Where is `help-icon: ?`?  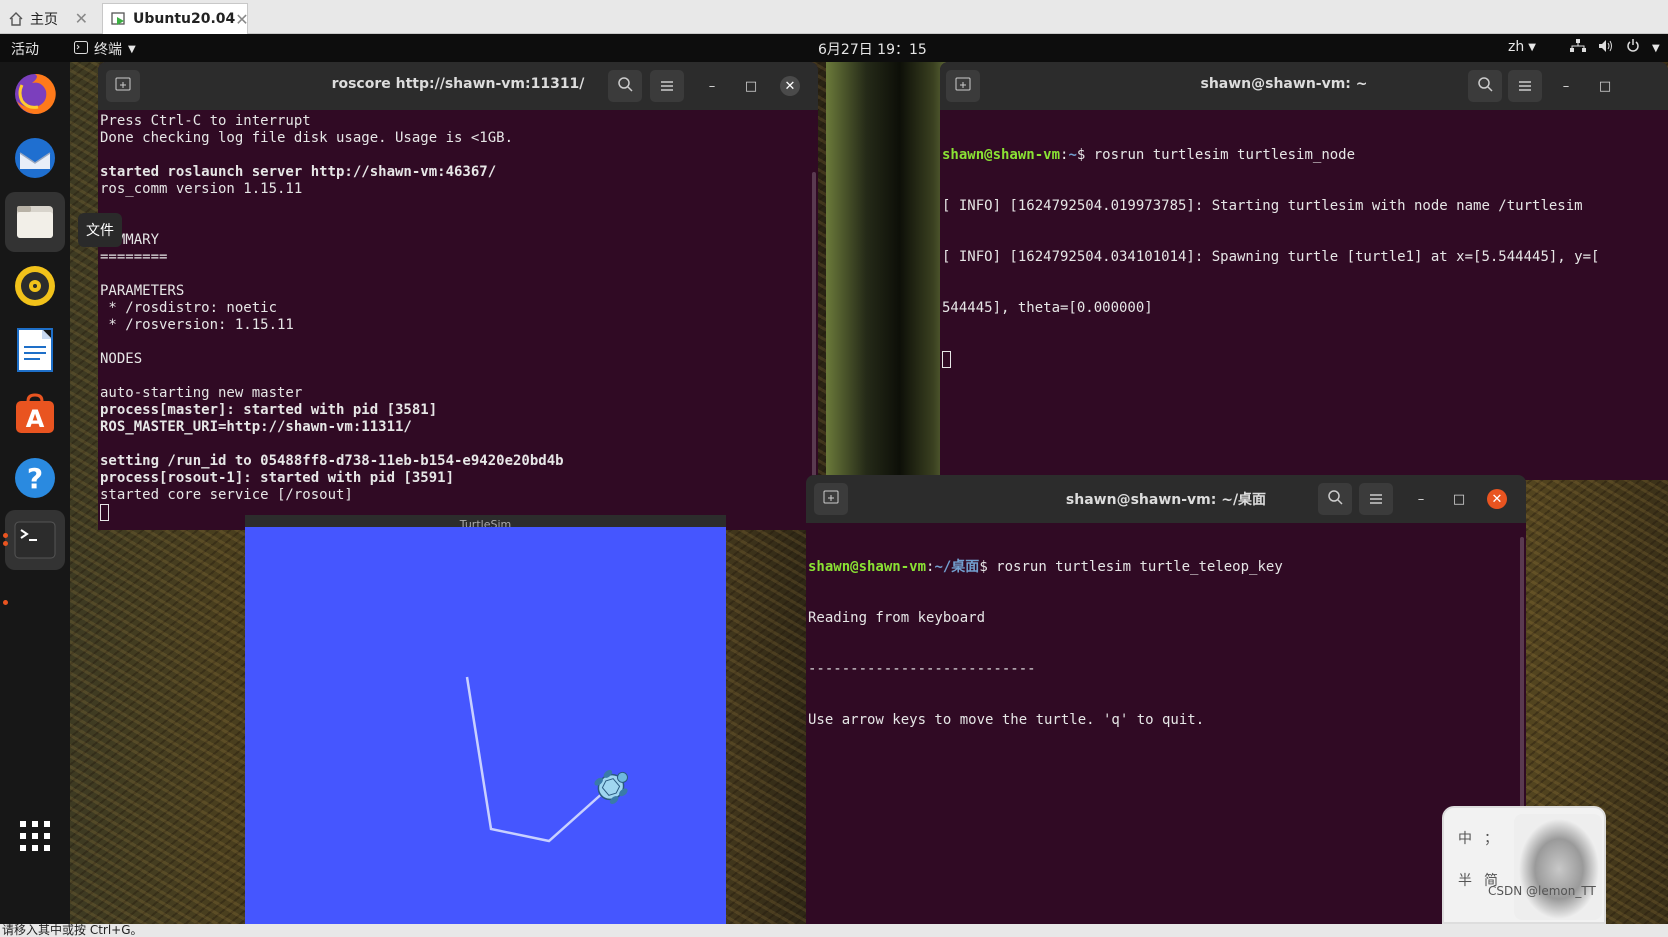
help-icon: ? is located at coordinates (35, 478).